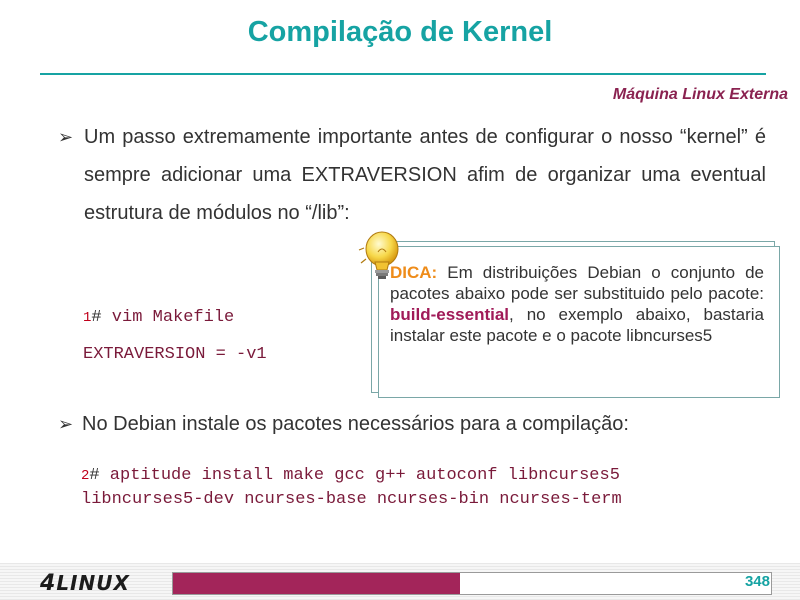 Image resolution: width=800 pixels, height=600 pixels. What do you see at coordinates (317, 583) in the screenshot?
I see `slide-progress-fill` at bounding box center [317, 583].